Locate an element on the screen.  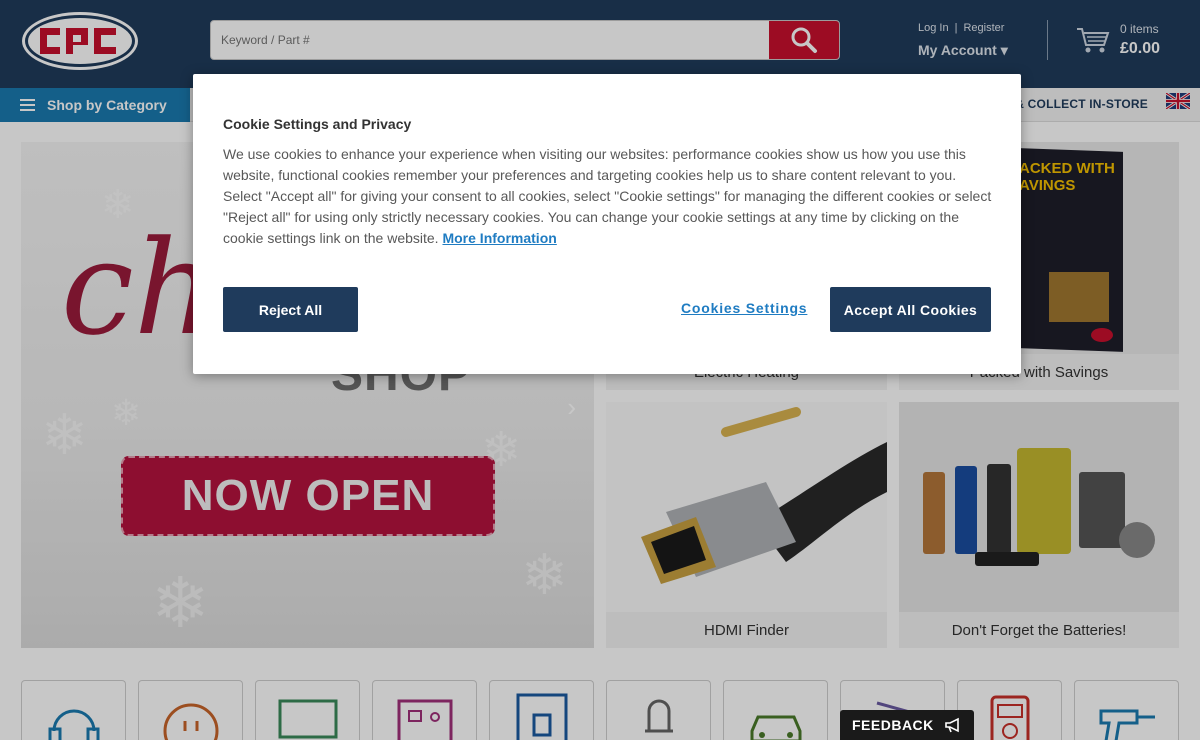
accept-all-cookies-button: Accept All Cookies is located at coordinates (910, 309).